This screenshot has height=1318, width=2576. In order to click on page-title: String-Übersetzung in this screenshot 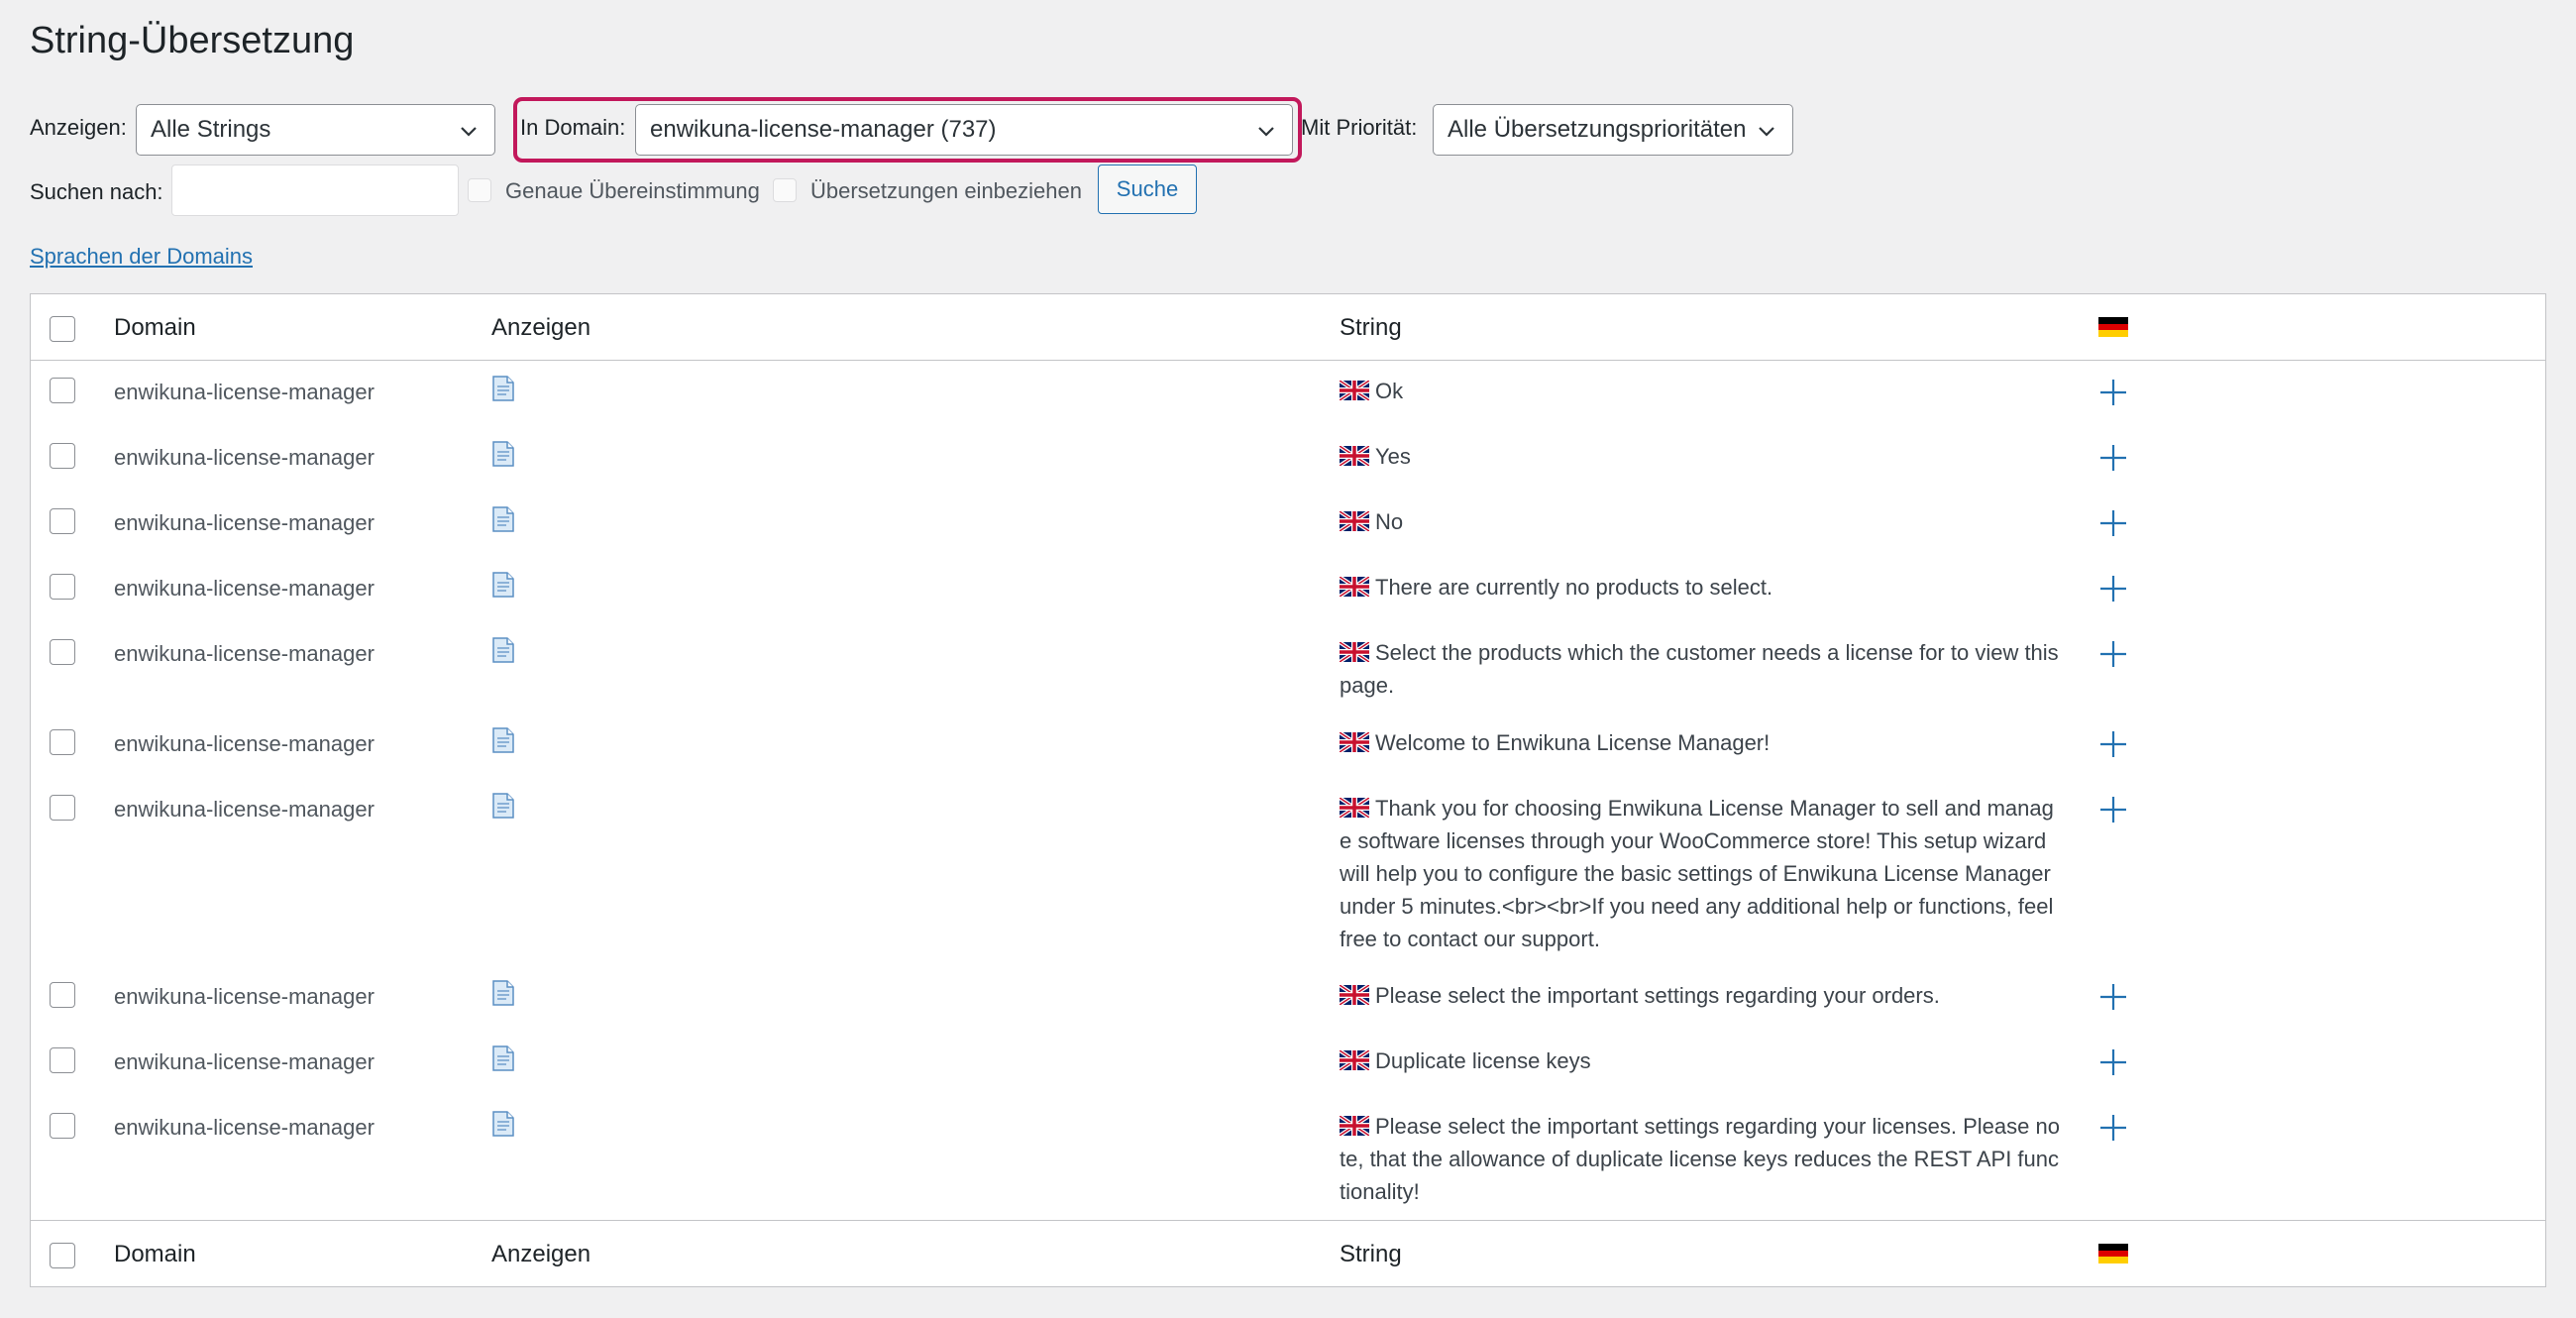, I will do `click(193, 40)`.